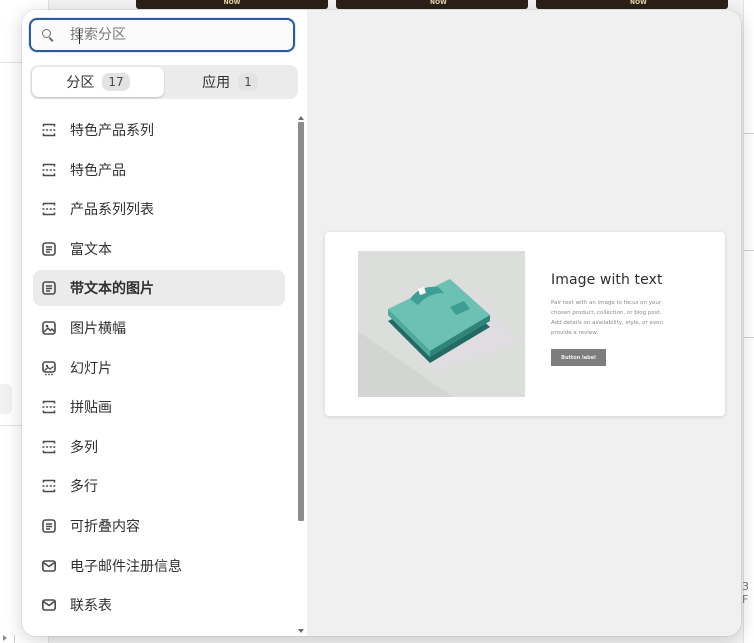 The width and height of the screenshot is (754, 643). I want to click on section-item-label: 多行, so click(84, 487).